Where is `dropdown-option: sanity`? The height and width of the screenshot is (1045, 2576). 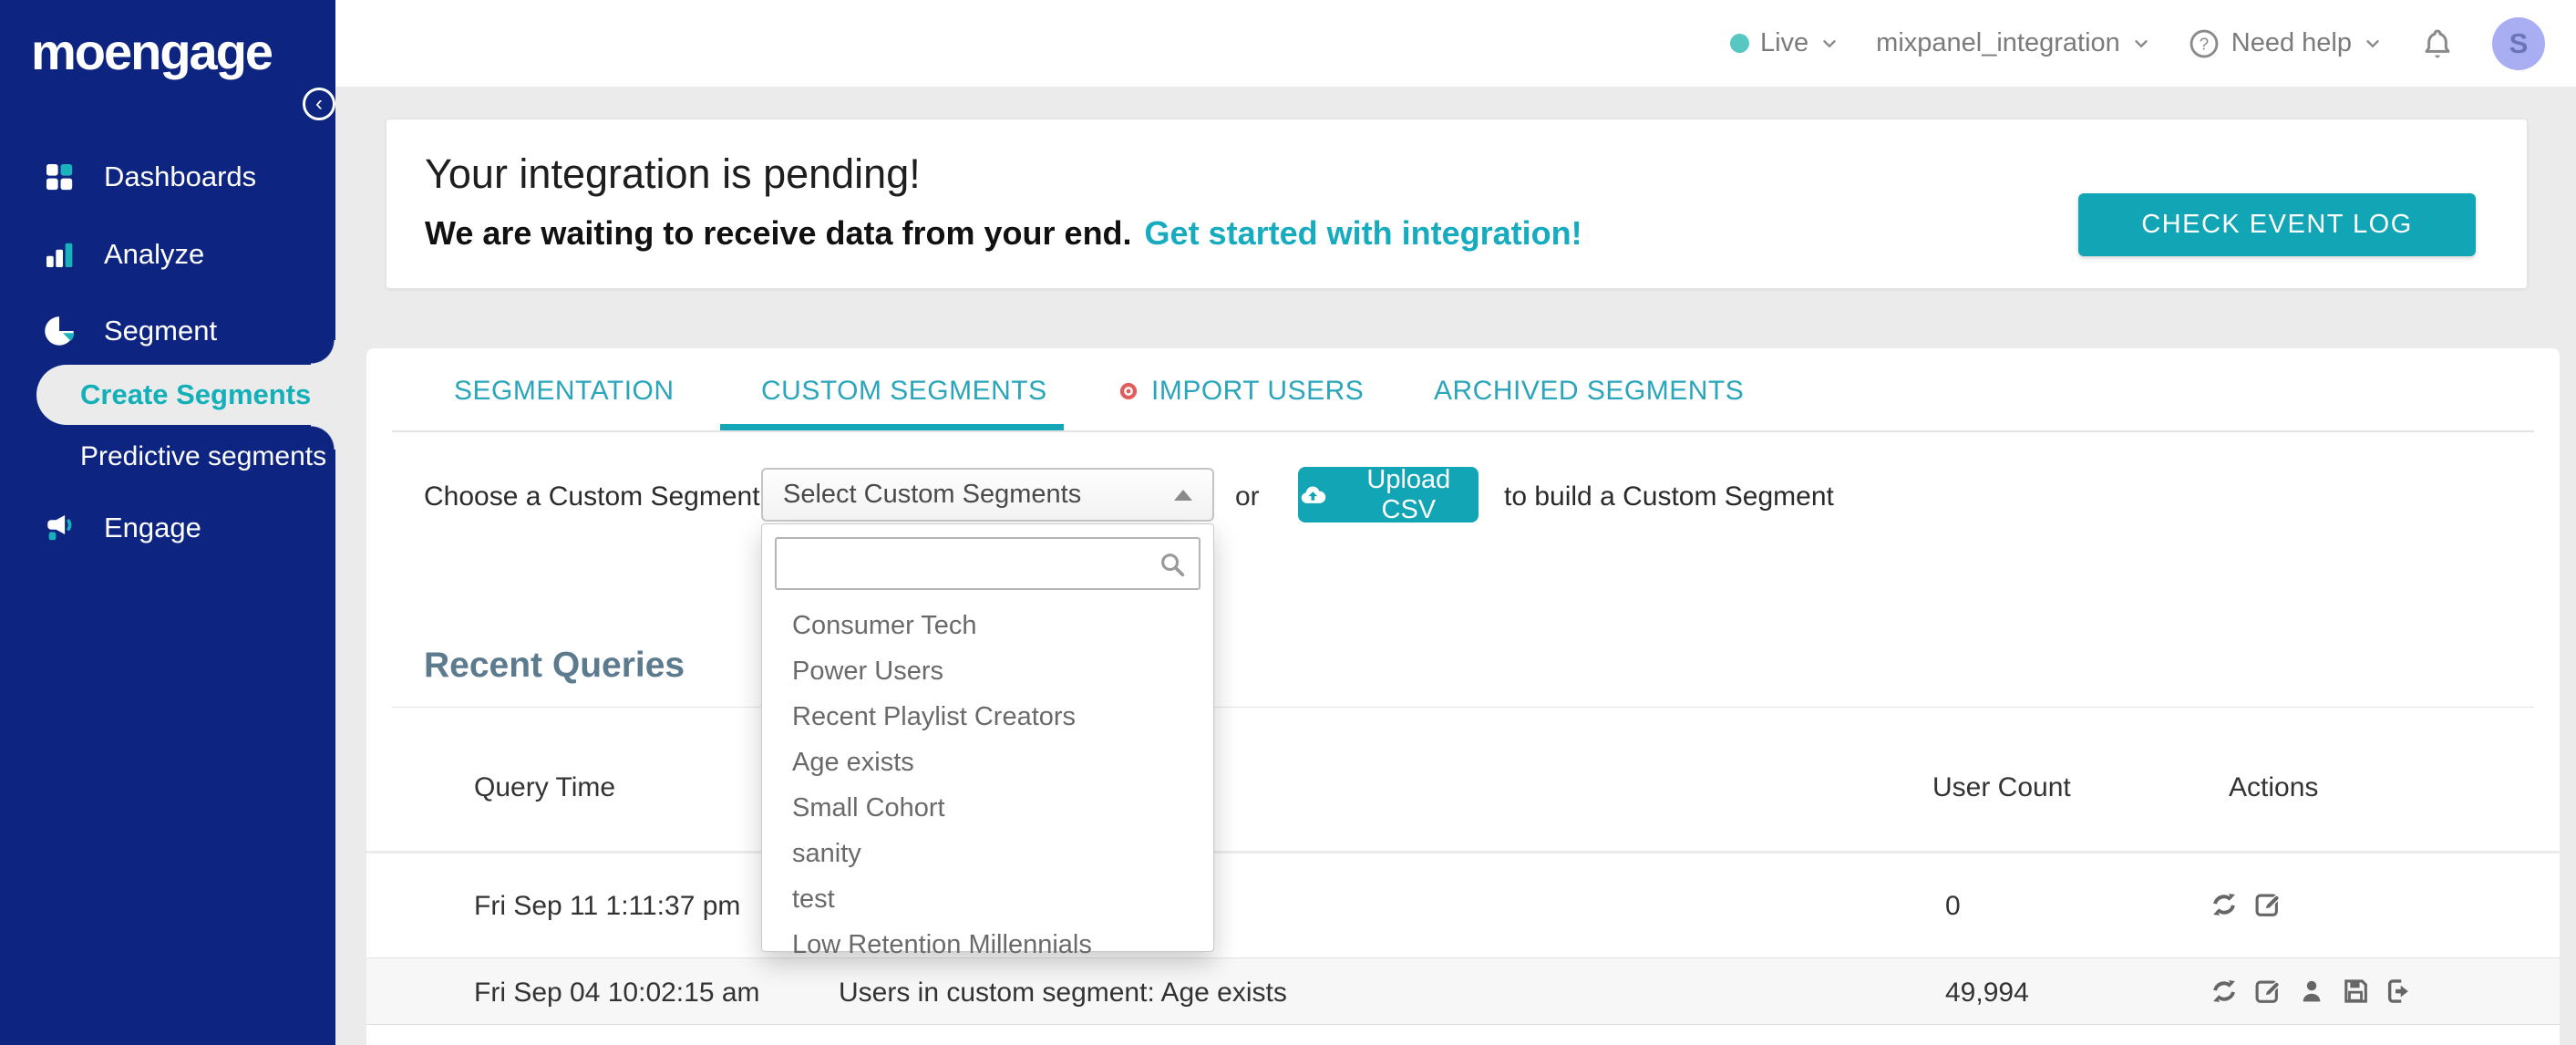 dropdown-option: sanity is located at coordinates (987, 853).